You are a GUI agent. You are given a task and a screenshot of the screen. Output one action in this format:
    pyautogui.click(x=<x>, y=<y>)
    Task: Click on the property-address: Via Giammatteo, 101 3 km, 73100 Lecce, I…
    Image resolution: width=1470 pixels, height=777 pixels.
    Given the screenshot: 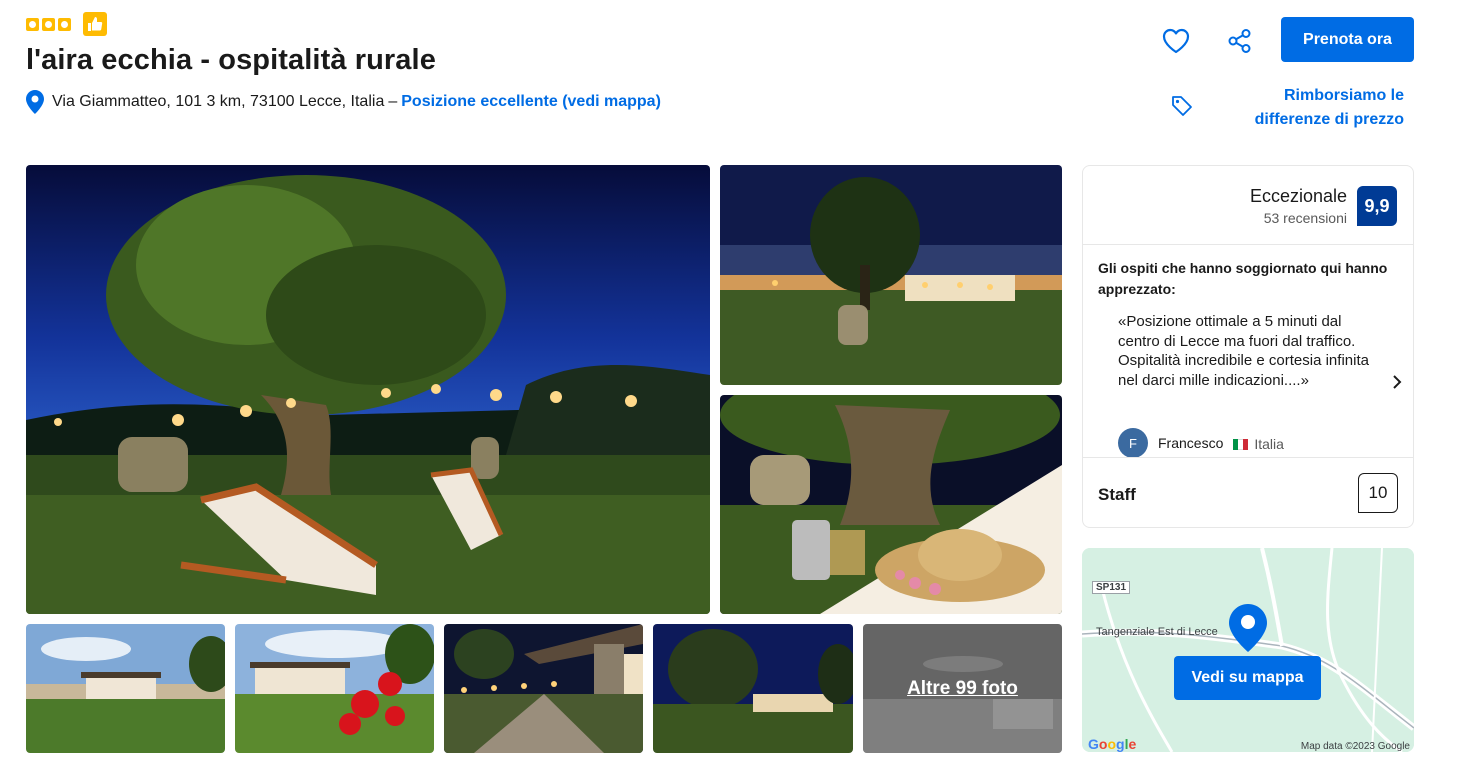 What is the action you would take?
    pyautogui.click(x=343, y=102)
    